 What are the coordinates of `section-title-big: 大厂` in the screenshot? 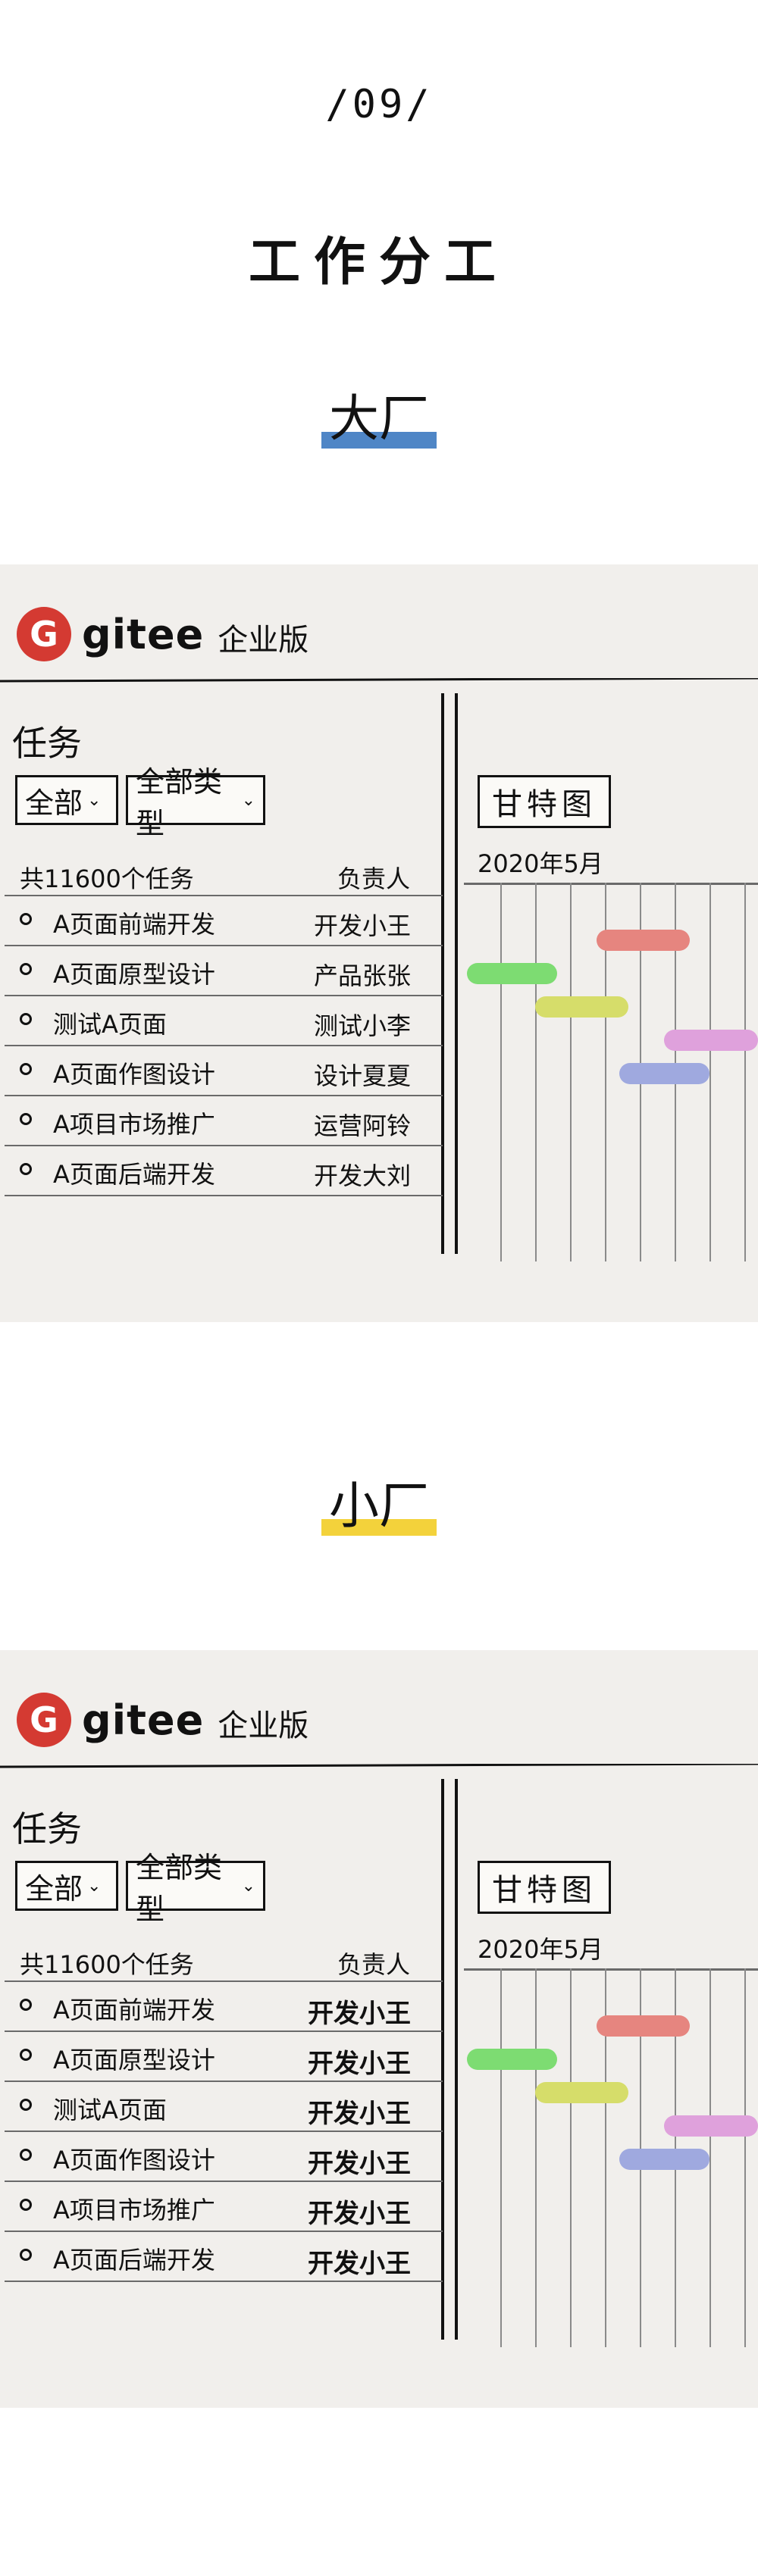 It's located at (379, 421).